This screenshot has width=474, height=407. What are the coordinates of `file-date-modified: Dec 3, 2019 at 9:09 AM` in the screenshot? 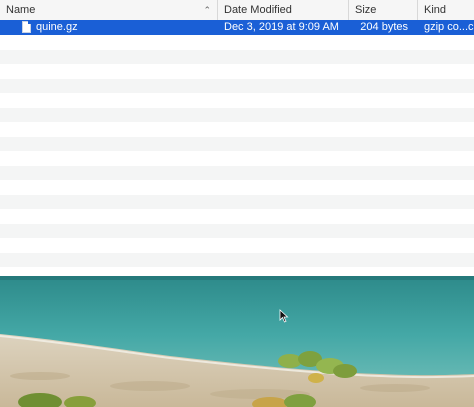 It's located at (281, 27).